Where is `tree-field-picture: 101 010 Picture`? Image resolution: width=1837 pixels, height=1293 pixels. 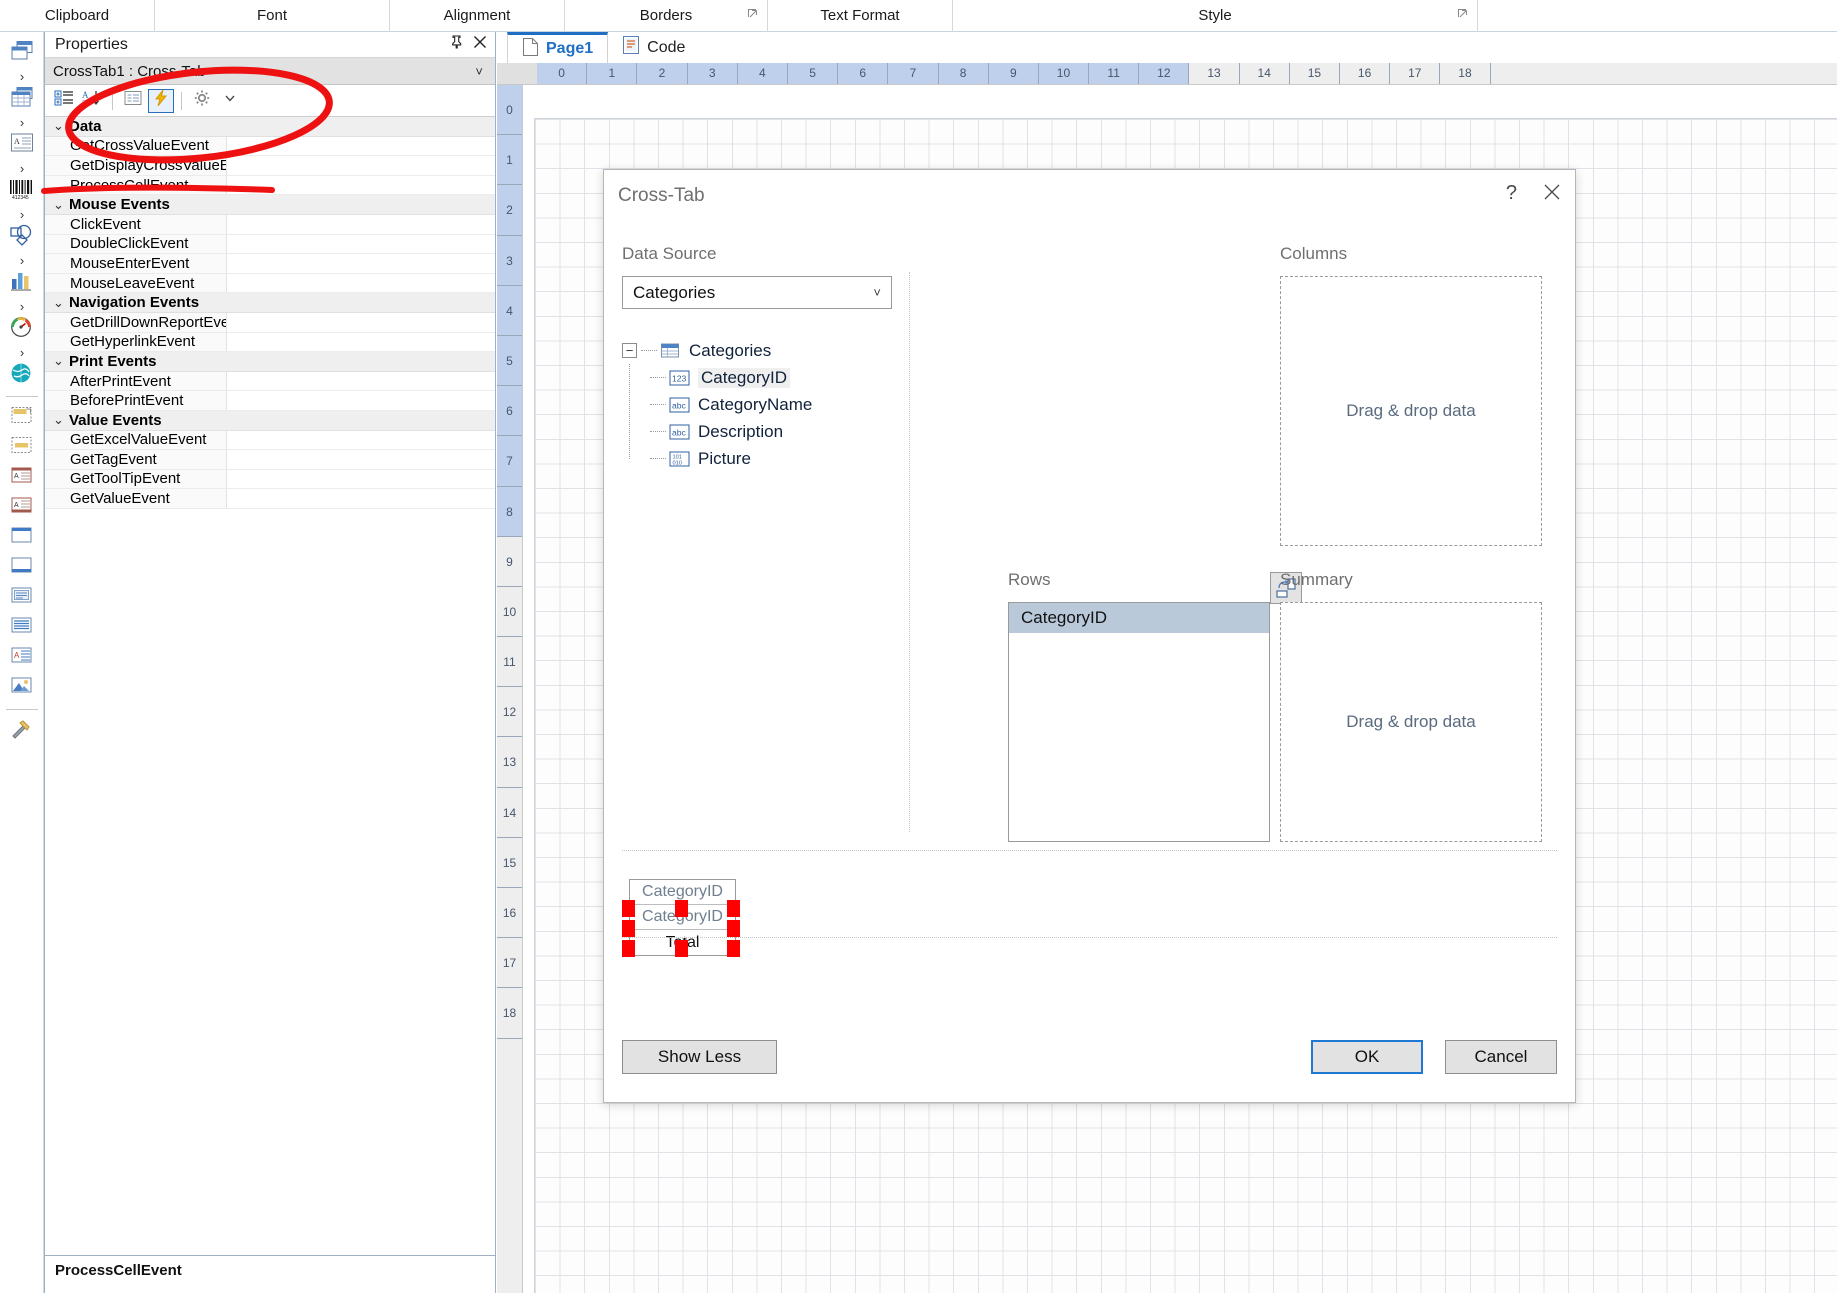
tree-field-picture: 101 010 Picture is located at coordinates (779, 458).